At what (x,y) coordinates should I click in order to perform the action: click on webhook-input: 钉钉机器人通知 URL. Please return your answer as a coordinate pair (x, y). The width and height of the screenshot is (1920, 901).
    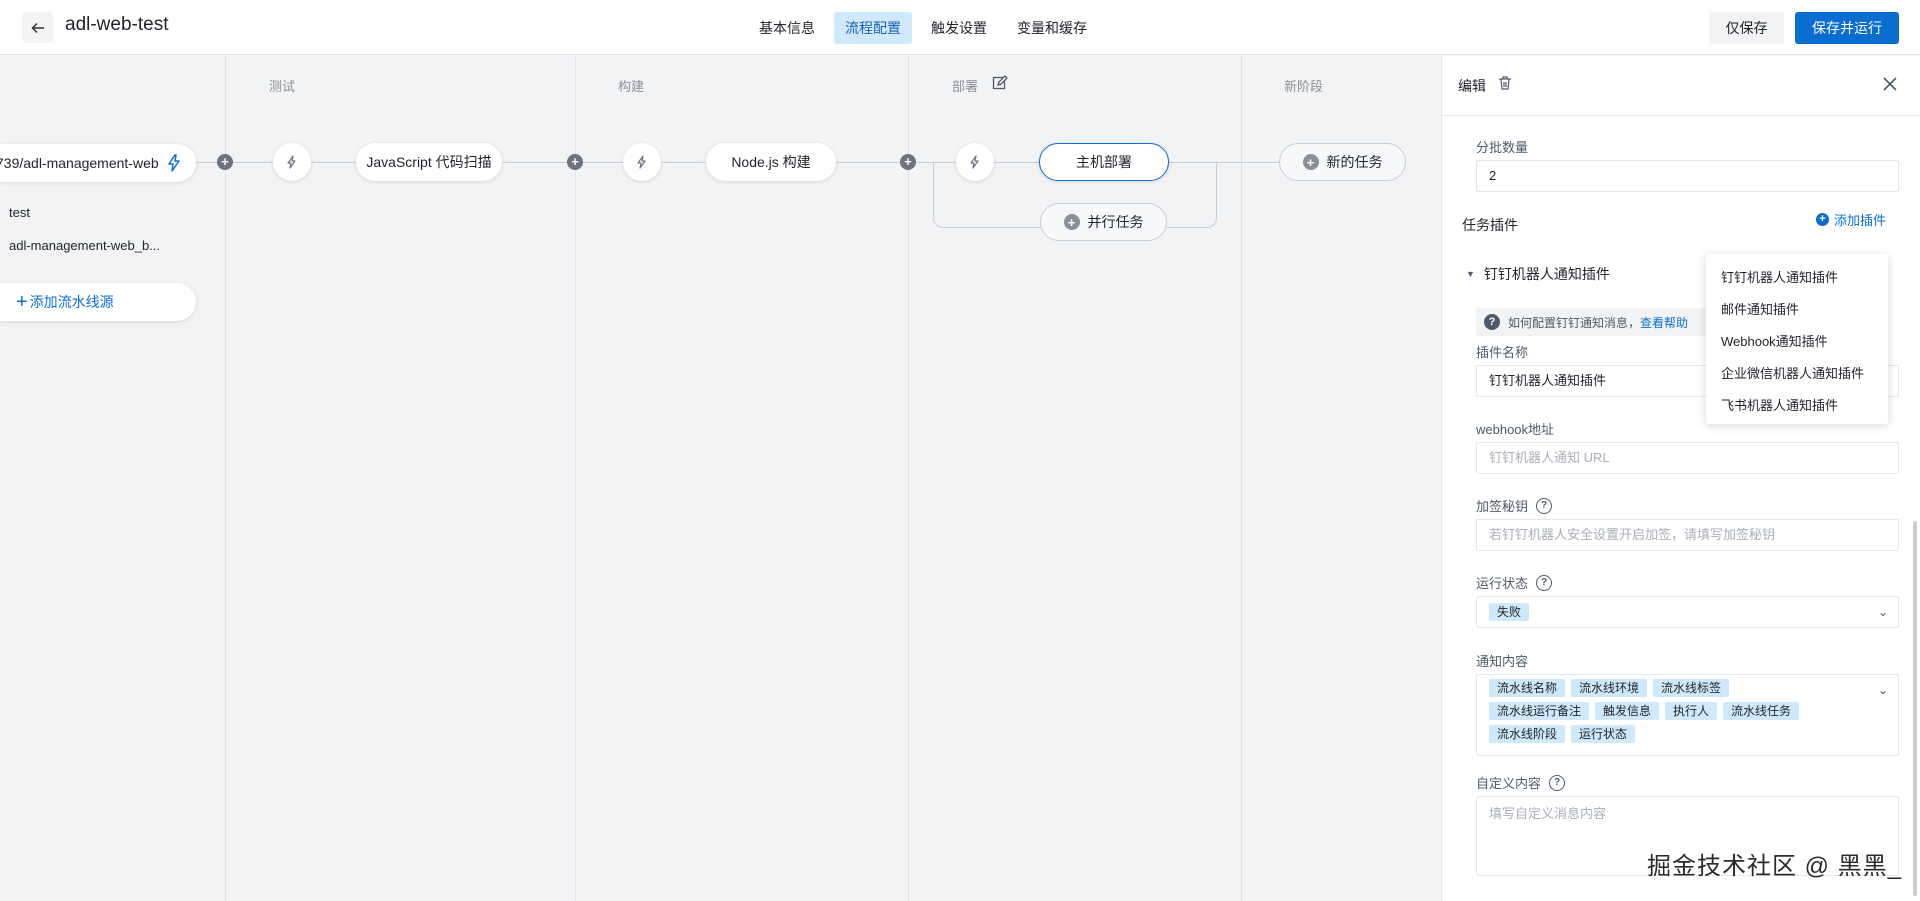
    Looking at the image, I should click on (1687, 458).